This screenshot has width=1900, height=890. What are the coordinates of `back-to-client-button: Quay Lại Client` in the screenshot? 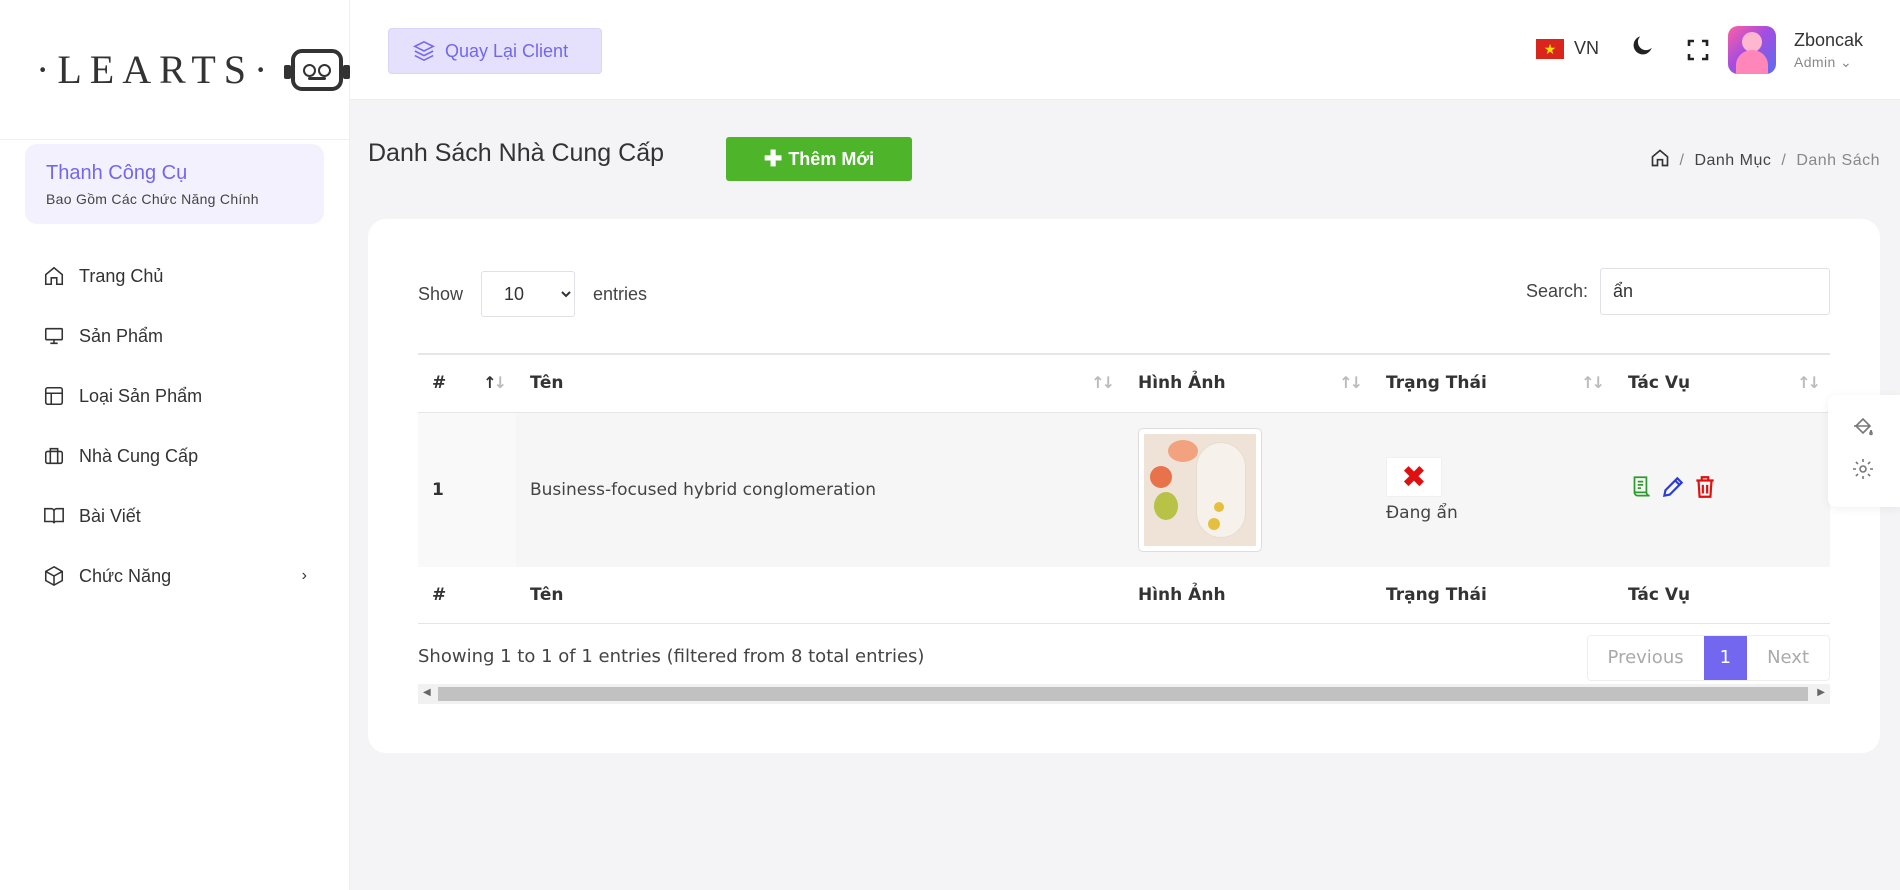 It's located at (495, 51).